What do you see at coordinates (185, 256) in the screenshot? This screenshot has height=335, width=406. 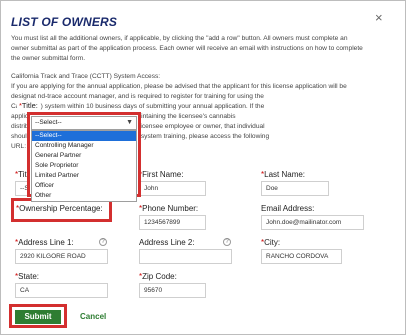 I see `address2-input` at bounding box center [185, 256].